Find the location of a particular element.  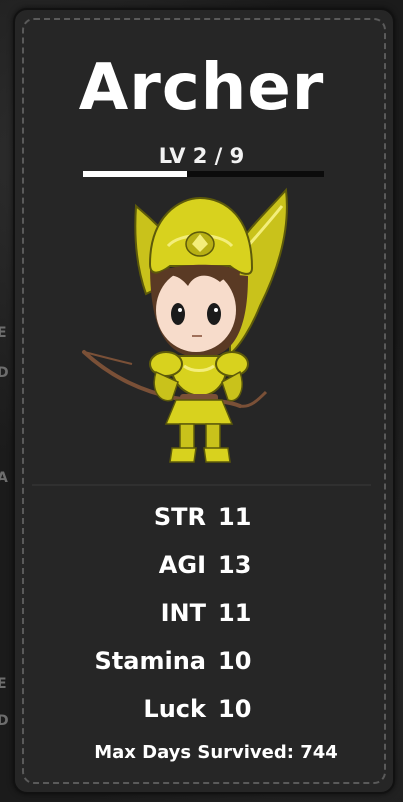

level-progress-bar is located at coordinates (203, 174).